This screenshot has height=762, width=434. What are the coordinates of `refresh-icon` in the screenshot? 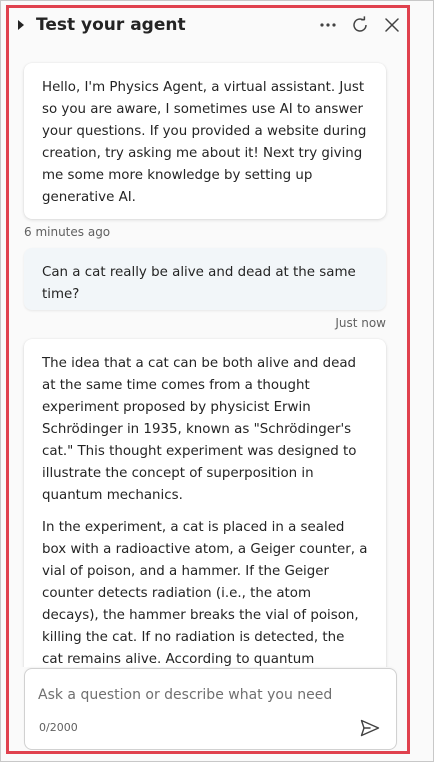 It's located at (360, 25).